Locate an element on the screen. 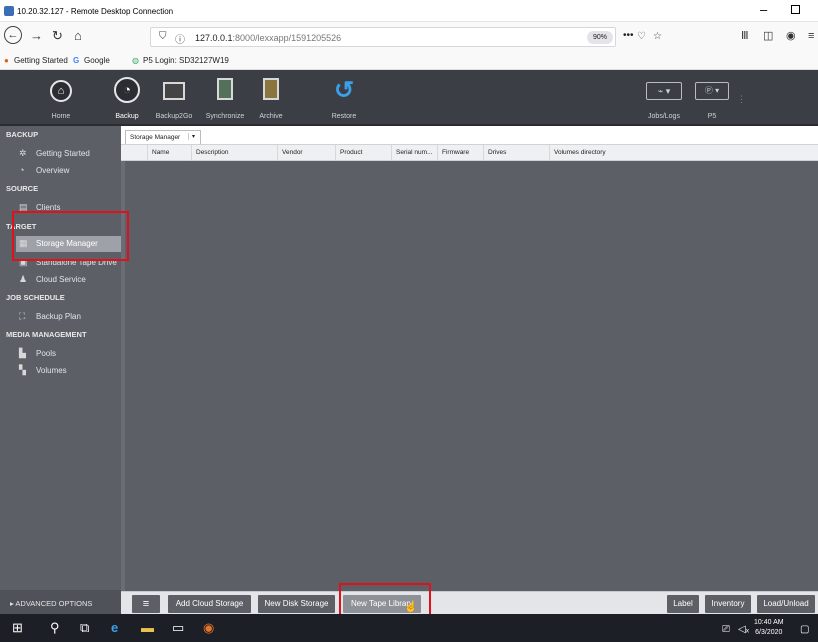 Image resolution: width=818 pixels, height=642 pixels. header-archive-label: Archive is located at coordinates (271, 116).